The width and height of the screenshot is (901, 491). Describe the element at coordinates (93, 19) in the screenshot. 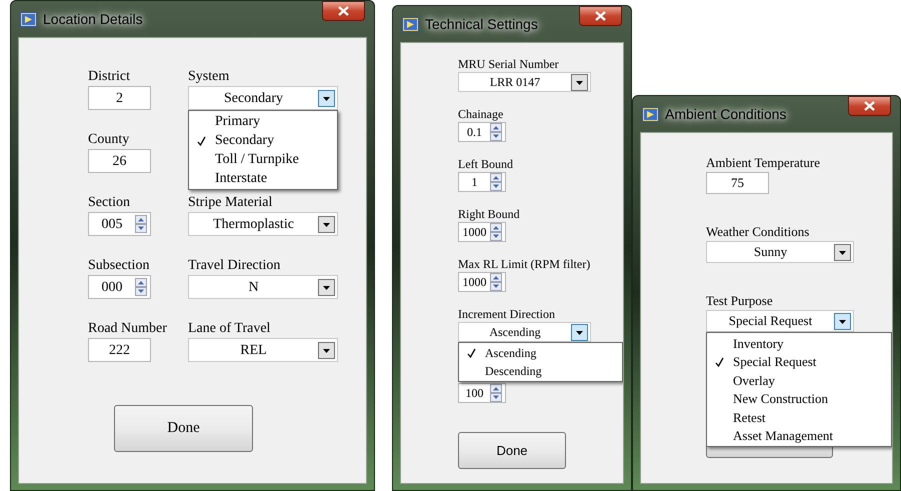

I see `window-title: Location Details` at that location.